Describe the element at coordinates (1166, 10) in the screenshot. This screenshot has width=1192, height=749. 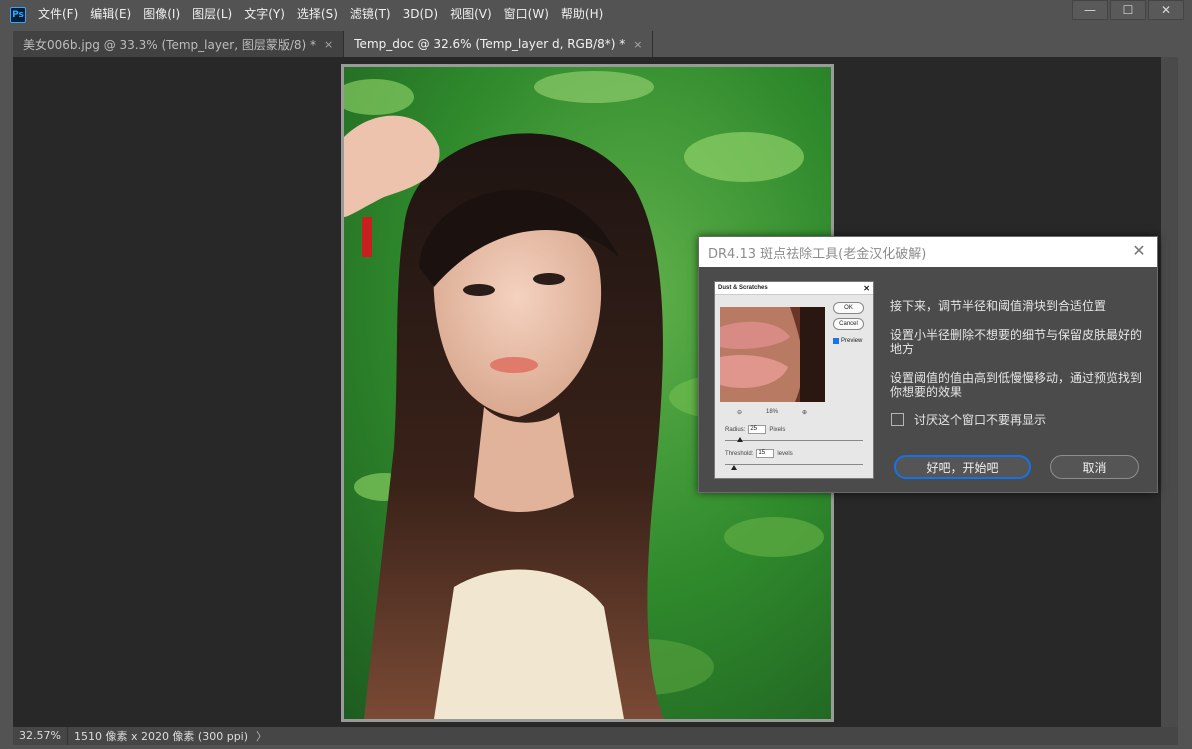
I see `close-window-button: ✕` at that location.